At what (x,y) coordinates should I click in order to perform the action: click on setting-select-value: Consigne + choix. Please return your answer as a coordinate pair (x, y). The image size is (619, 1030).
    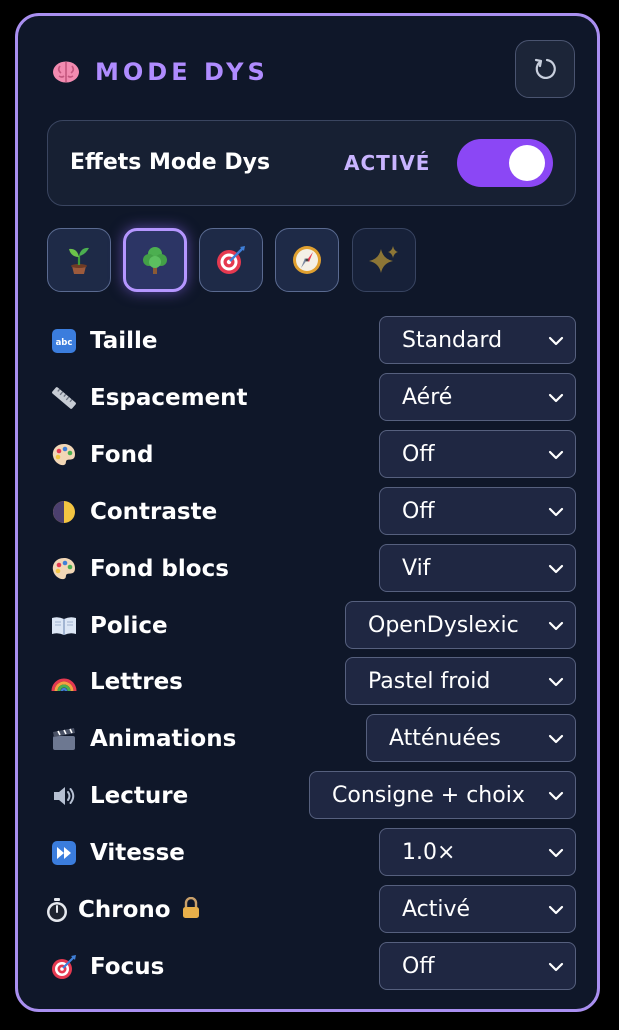
    Looking at the image, I should click on (428, 796).